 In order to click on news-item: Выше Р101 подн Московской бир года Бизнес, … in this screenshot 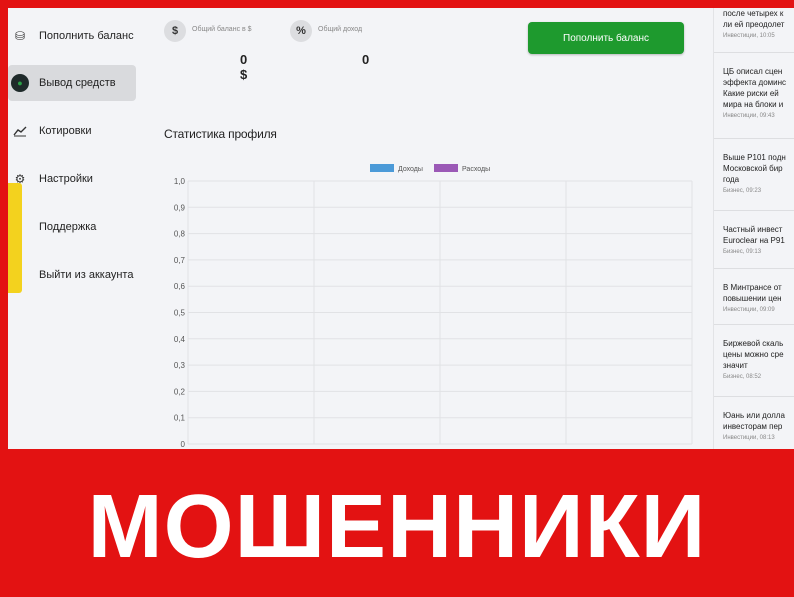, I will do `click(754, 178)`.